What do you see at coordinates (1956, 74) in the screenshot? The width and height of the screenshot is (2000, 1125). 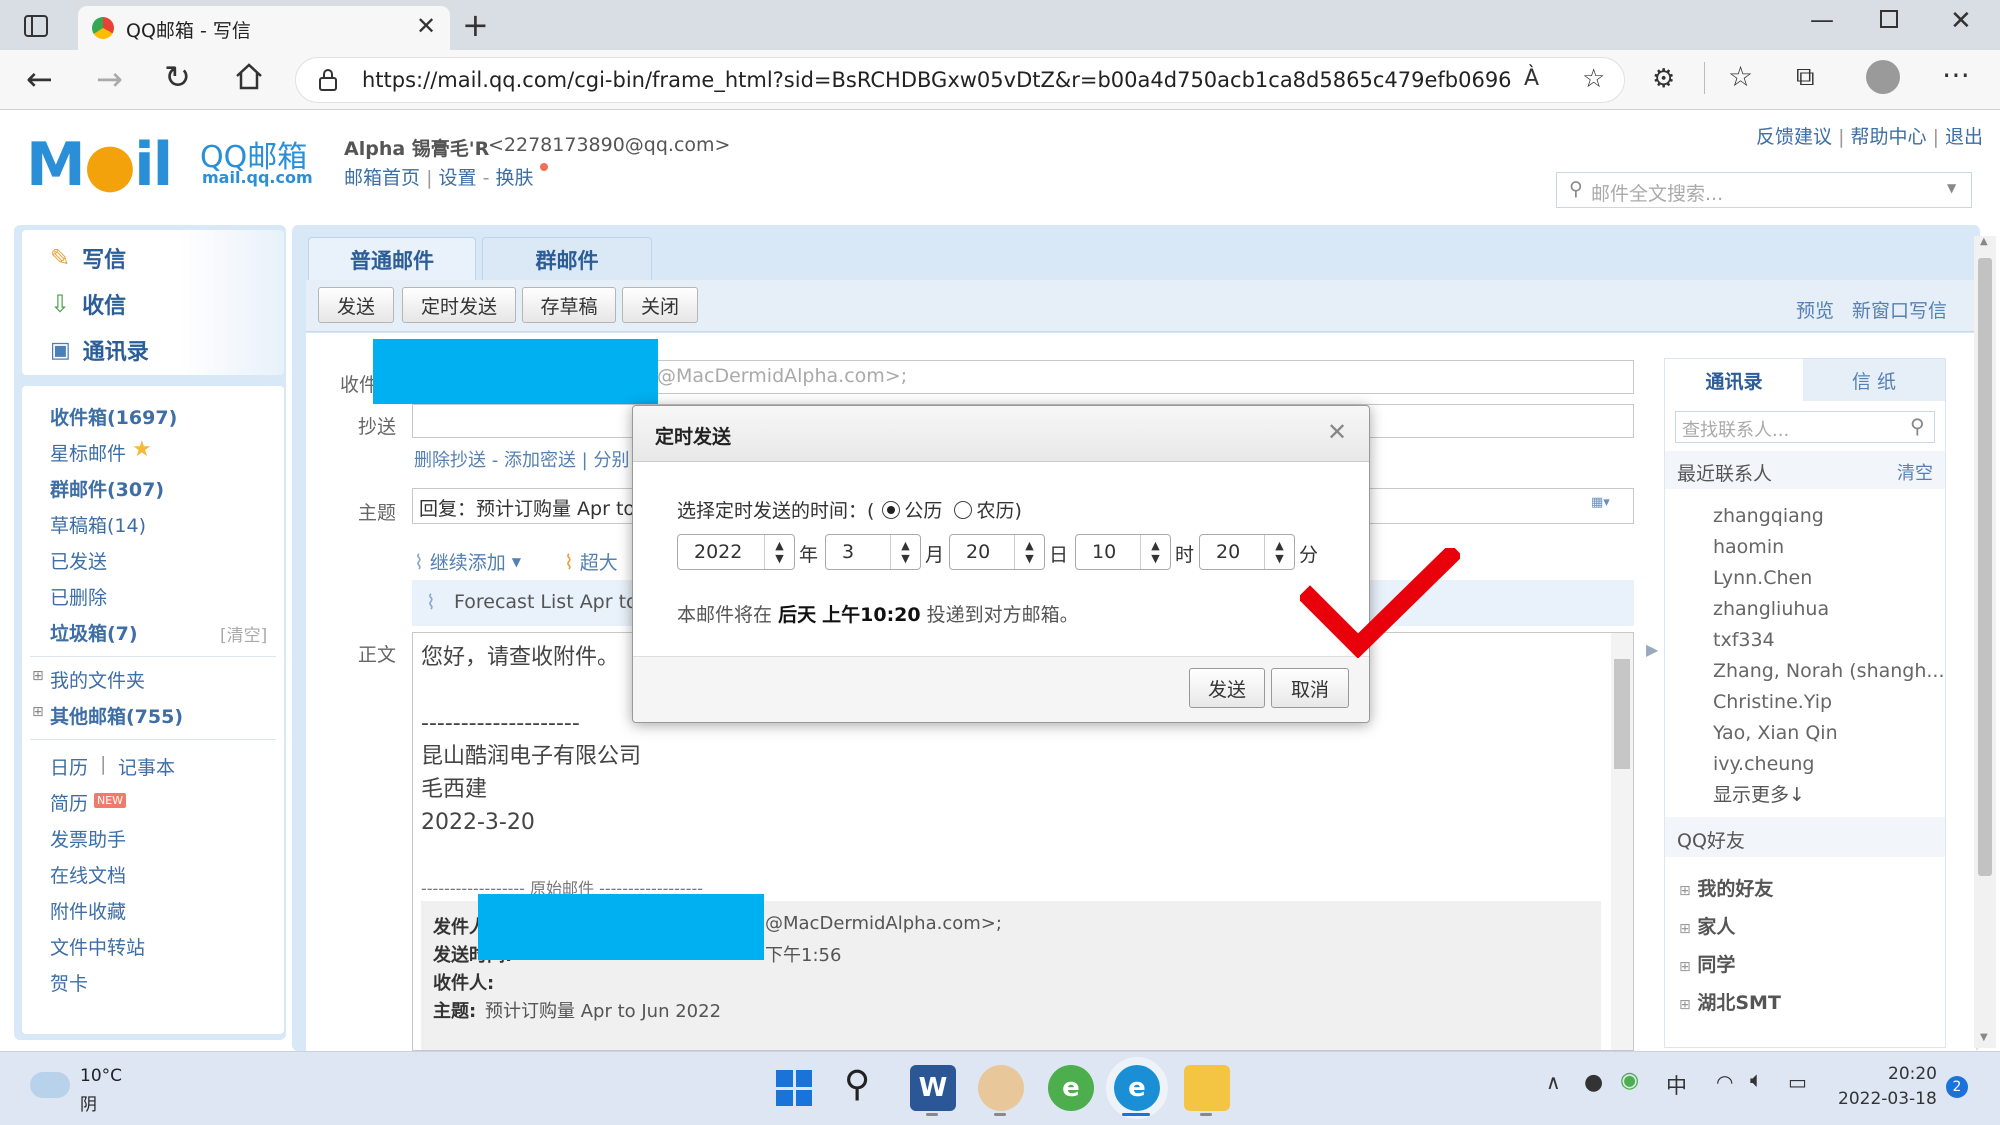 I see `more-menu-icon: ⋯` at bounding box center [1956, 74].